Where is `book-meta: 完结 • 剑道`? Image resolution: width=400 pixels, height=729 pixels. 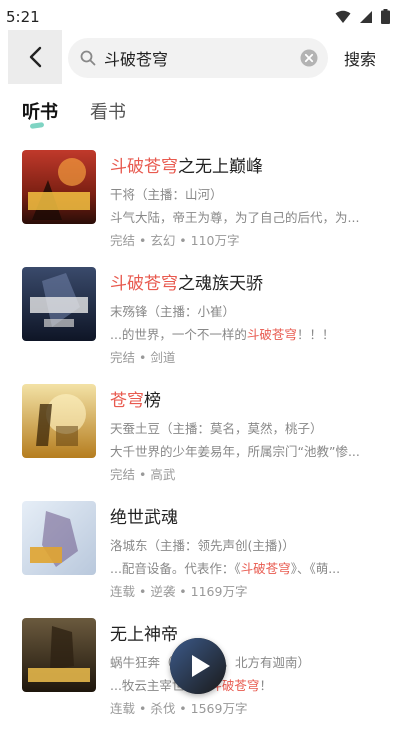 book-meta: 完结 • 剑道 is located at coordinates (143, 357).